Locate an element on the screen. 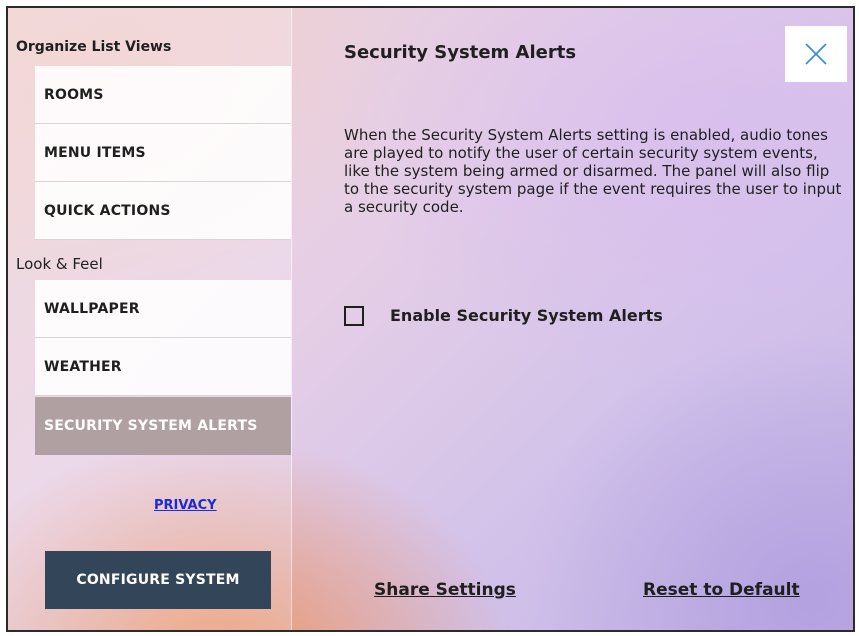  reset-to-default-link: Reset to Default is located at coordinates (721, 590).